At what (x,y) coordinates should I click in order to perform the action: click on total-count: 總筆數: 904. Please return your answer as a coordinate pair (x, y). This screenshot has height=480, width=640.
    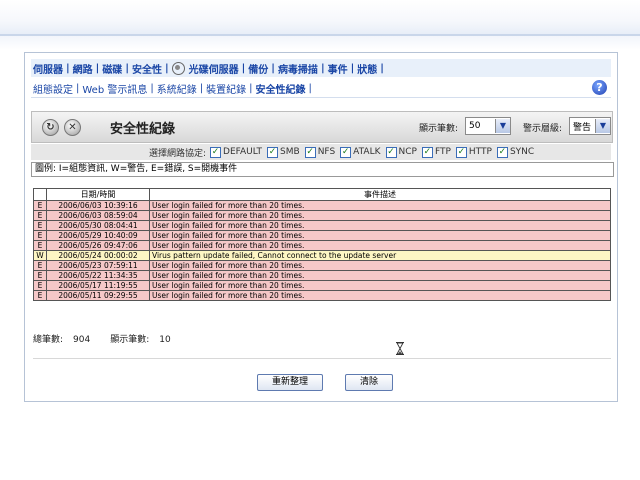
    Looking at the image, I should click on (66, 340).